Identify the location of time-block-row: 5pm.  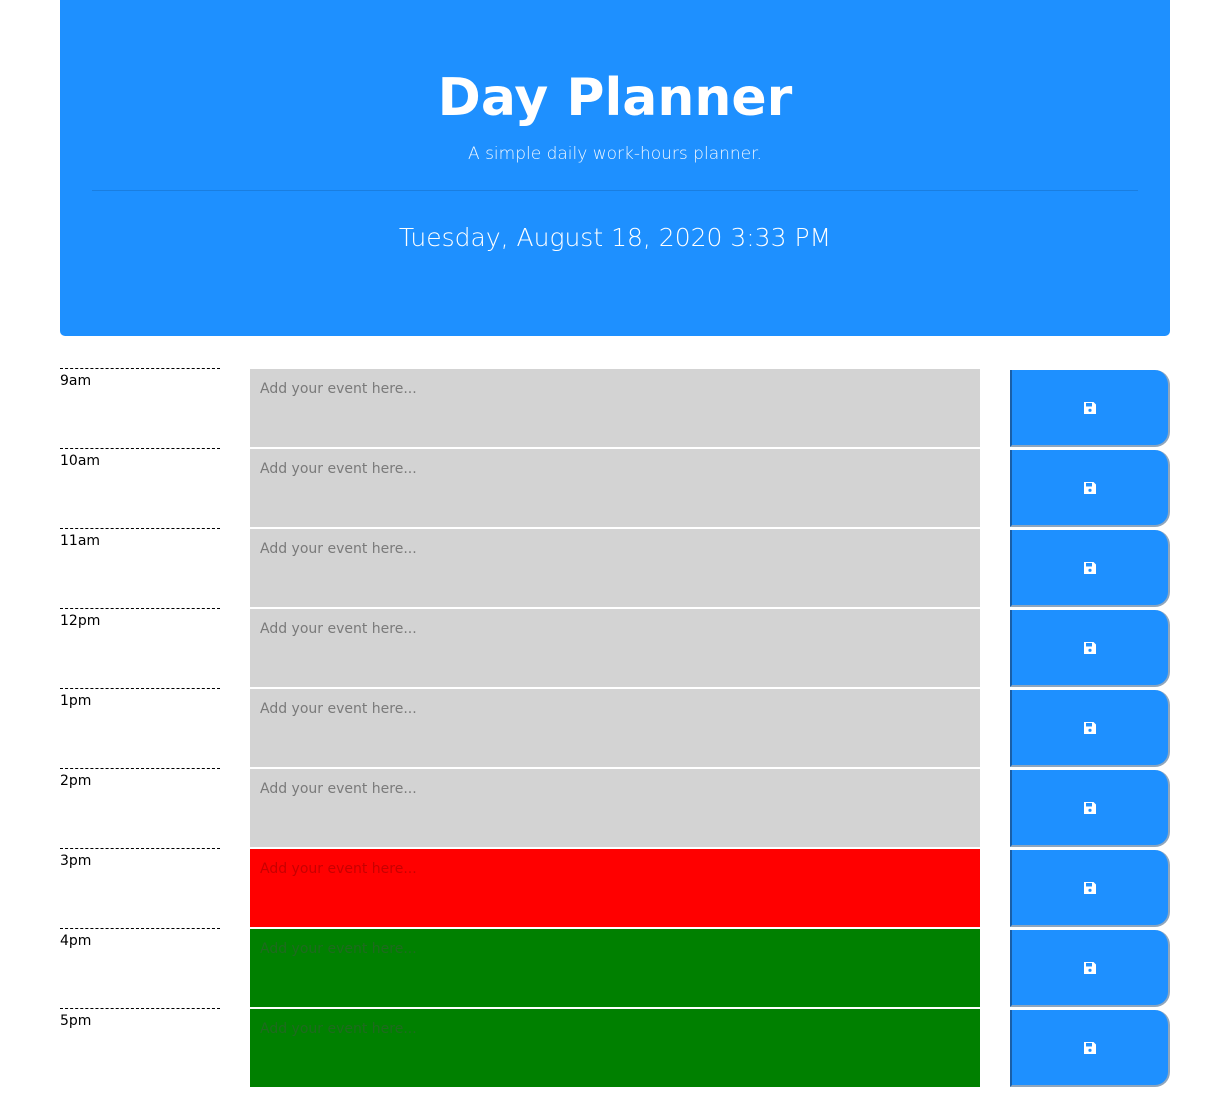
(615, 1048).